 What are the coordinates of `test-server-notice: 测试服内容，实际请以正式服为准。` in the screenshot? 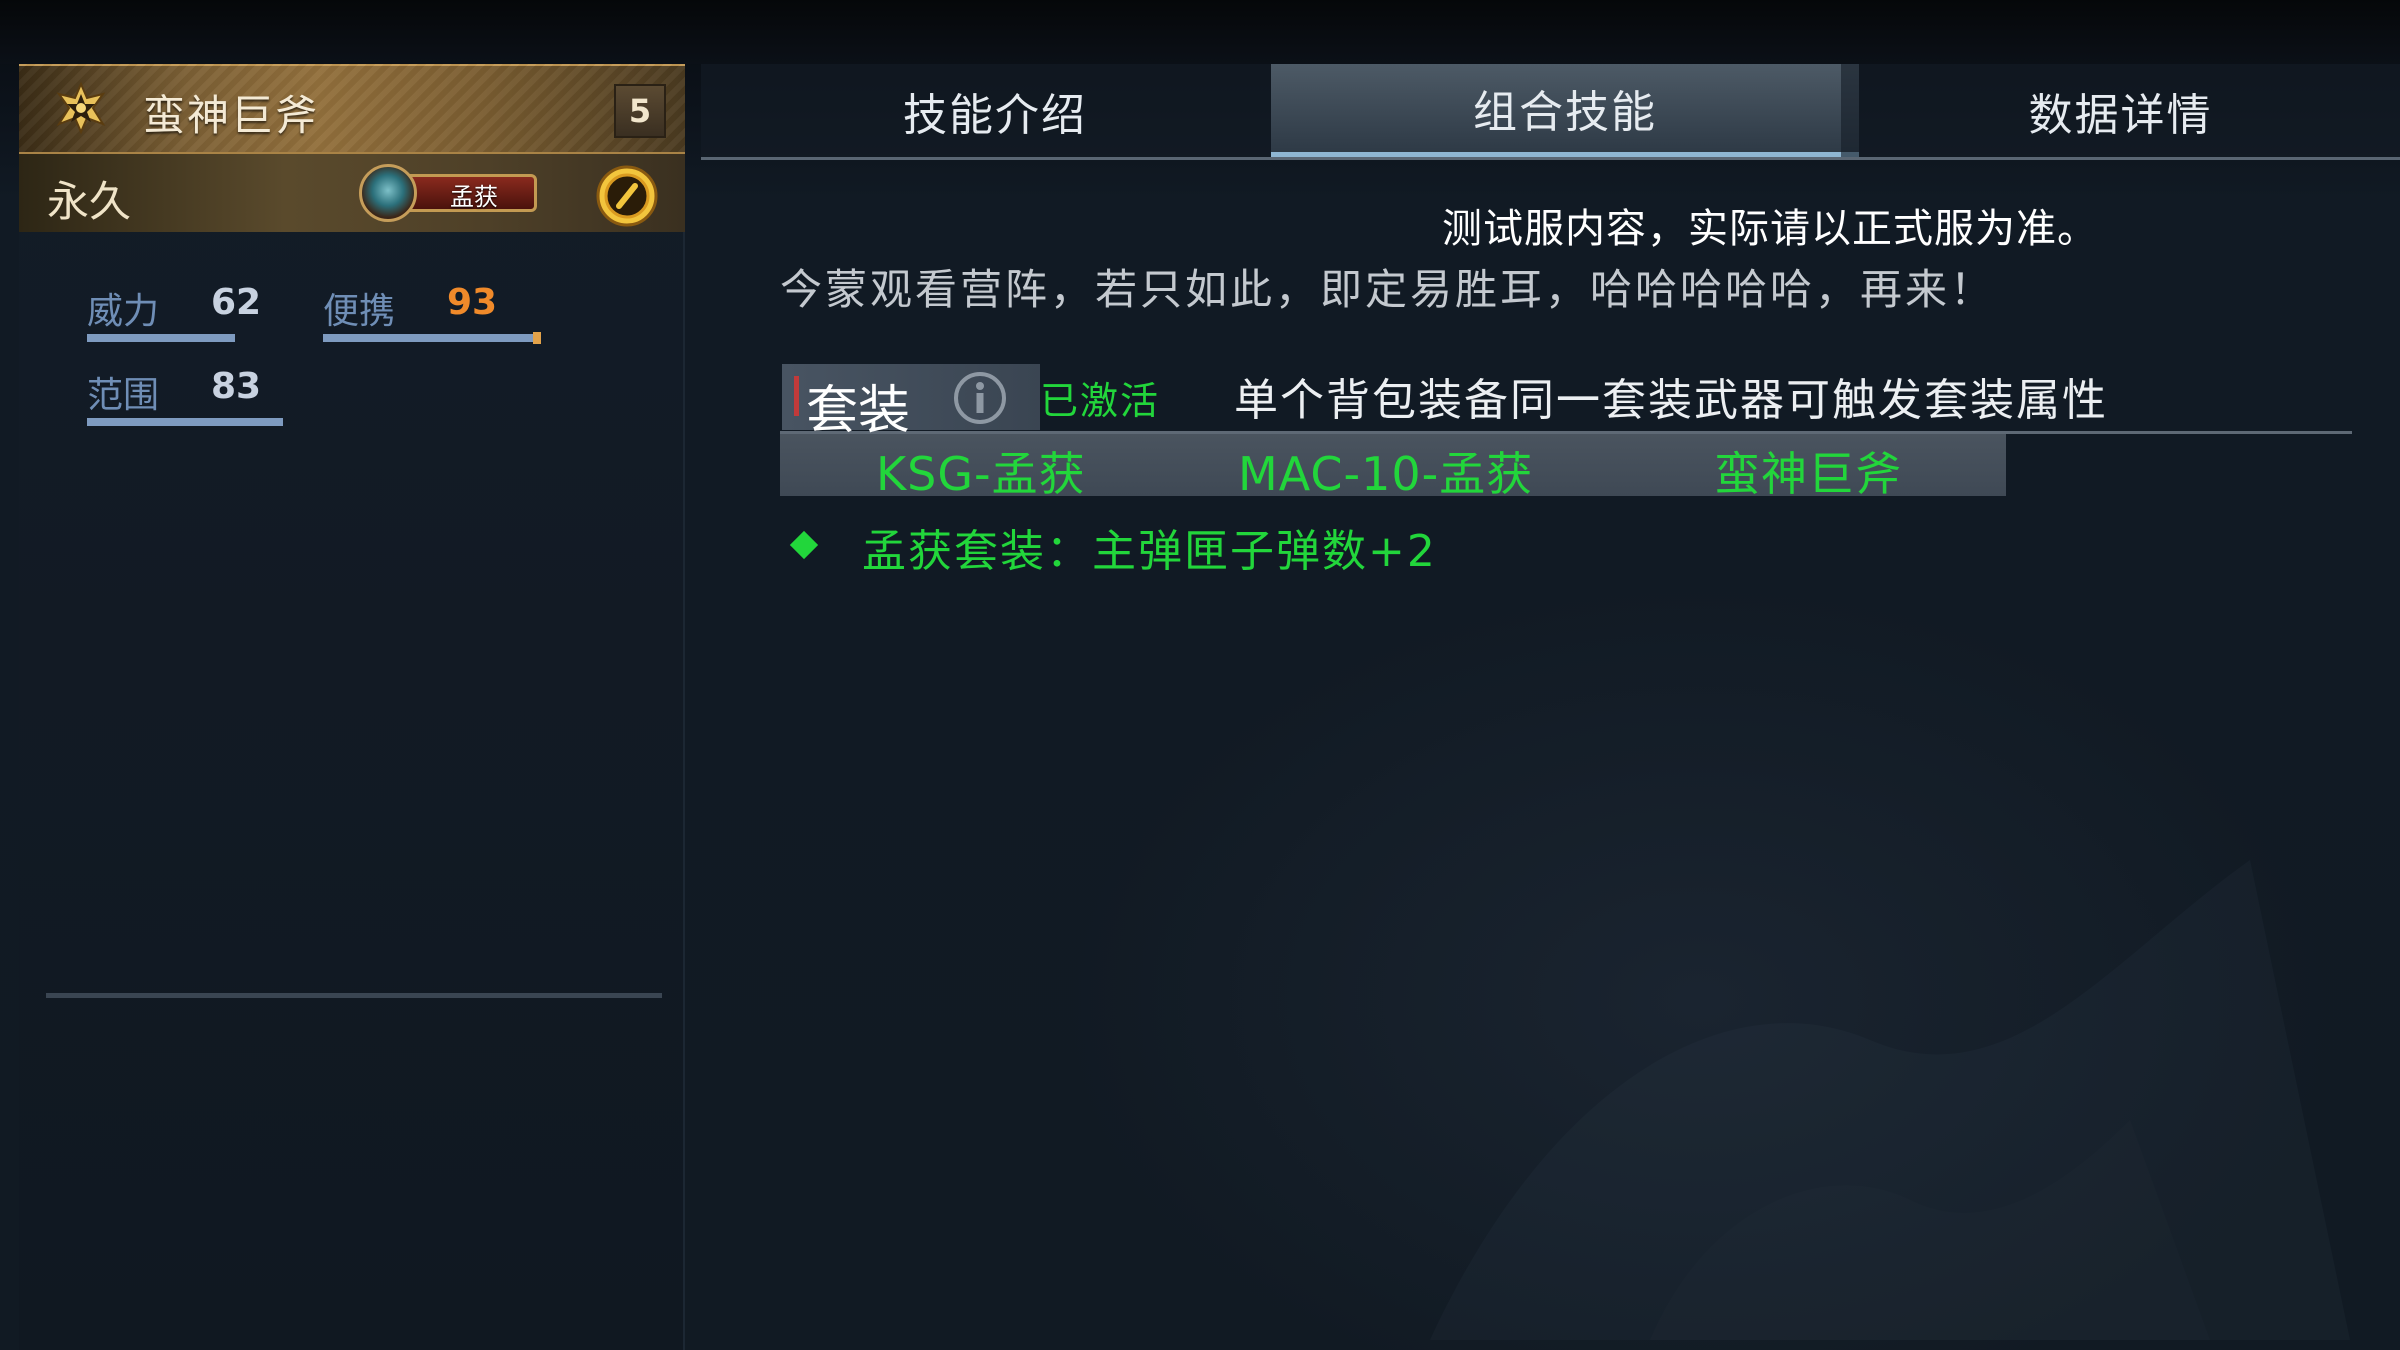 It's located at (1770, 229).